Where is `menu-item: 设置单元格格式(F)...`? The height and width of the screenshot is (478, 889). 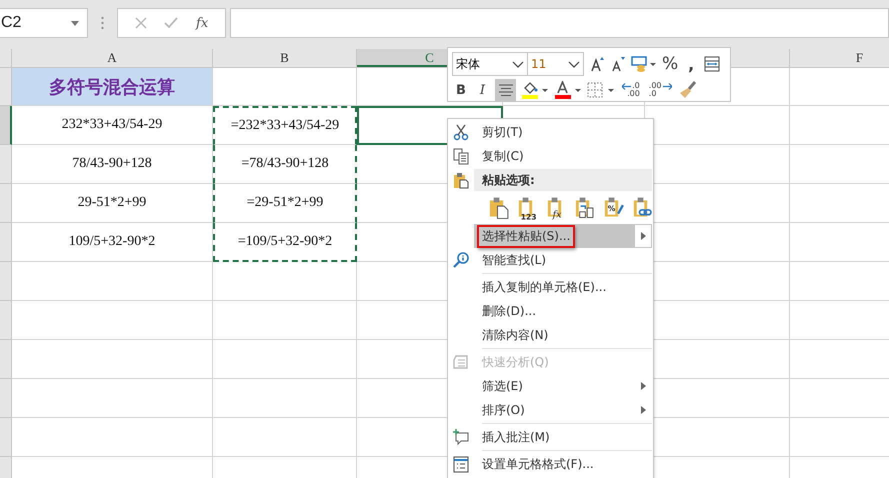 menu-item: 设置单元格格式(F)... is located at coordinates (538, 464).